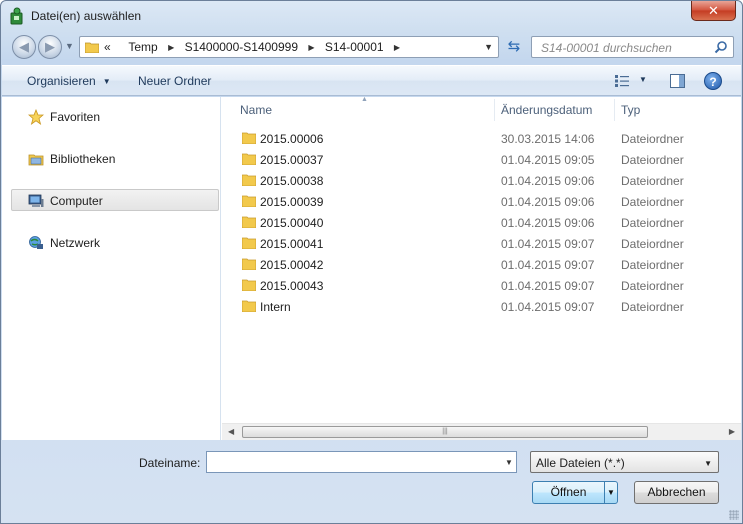 Image resolution: width=743 pixels, height=524 pixels. Describe the element at coordinates (83, 159) in the screenshot. I see `nav-label: Bibliotheken` at that location.